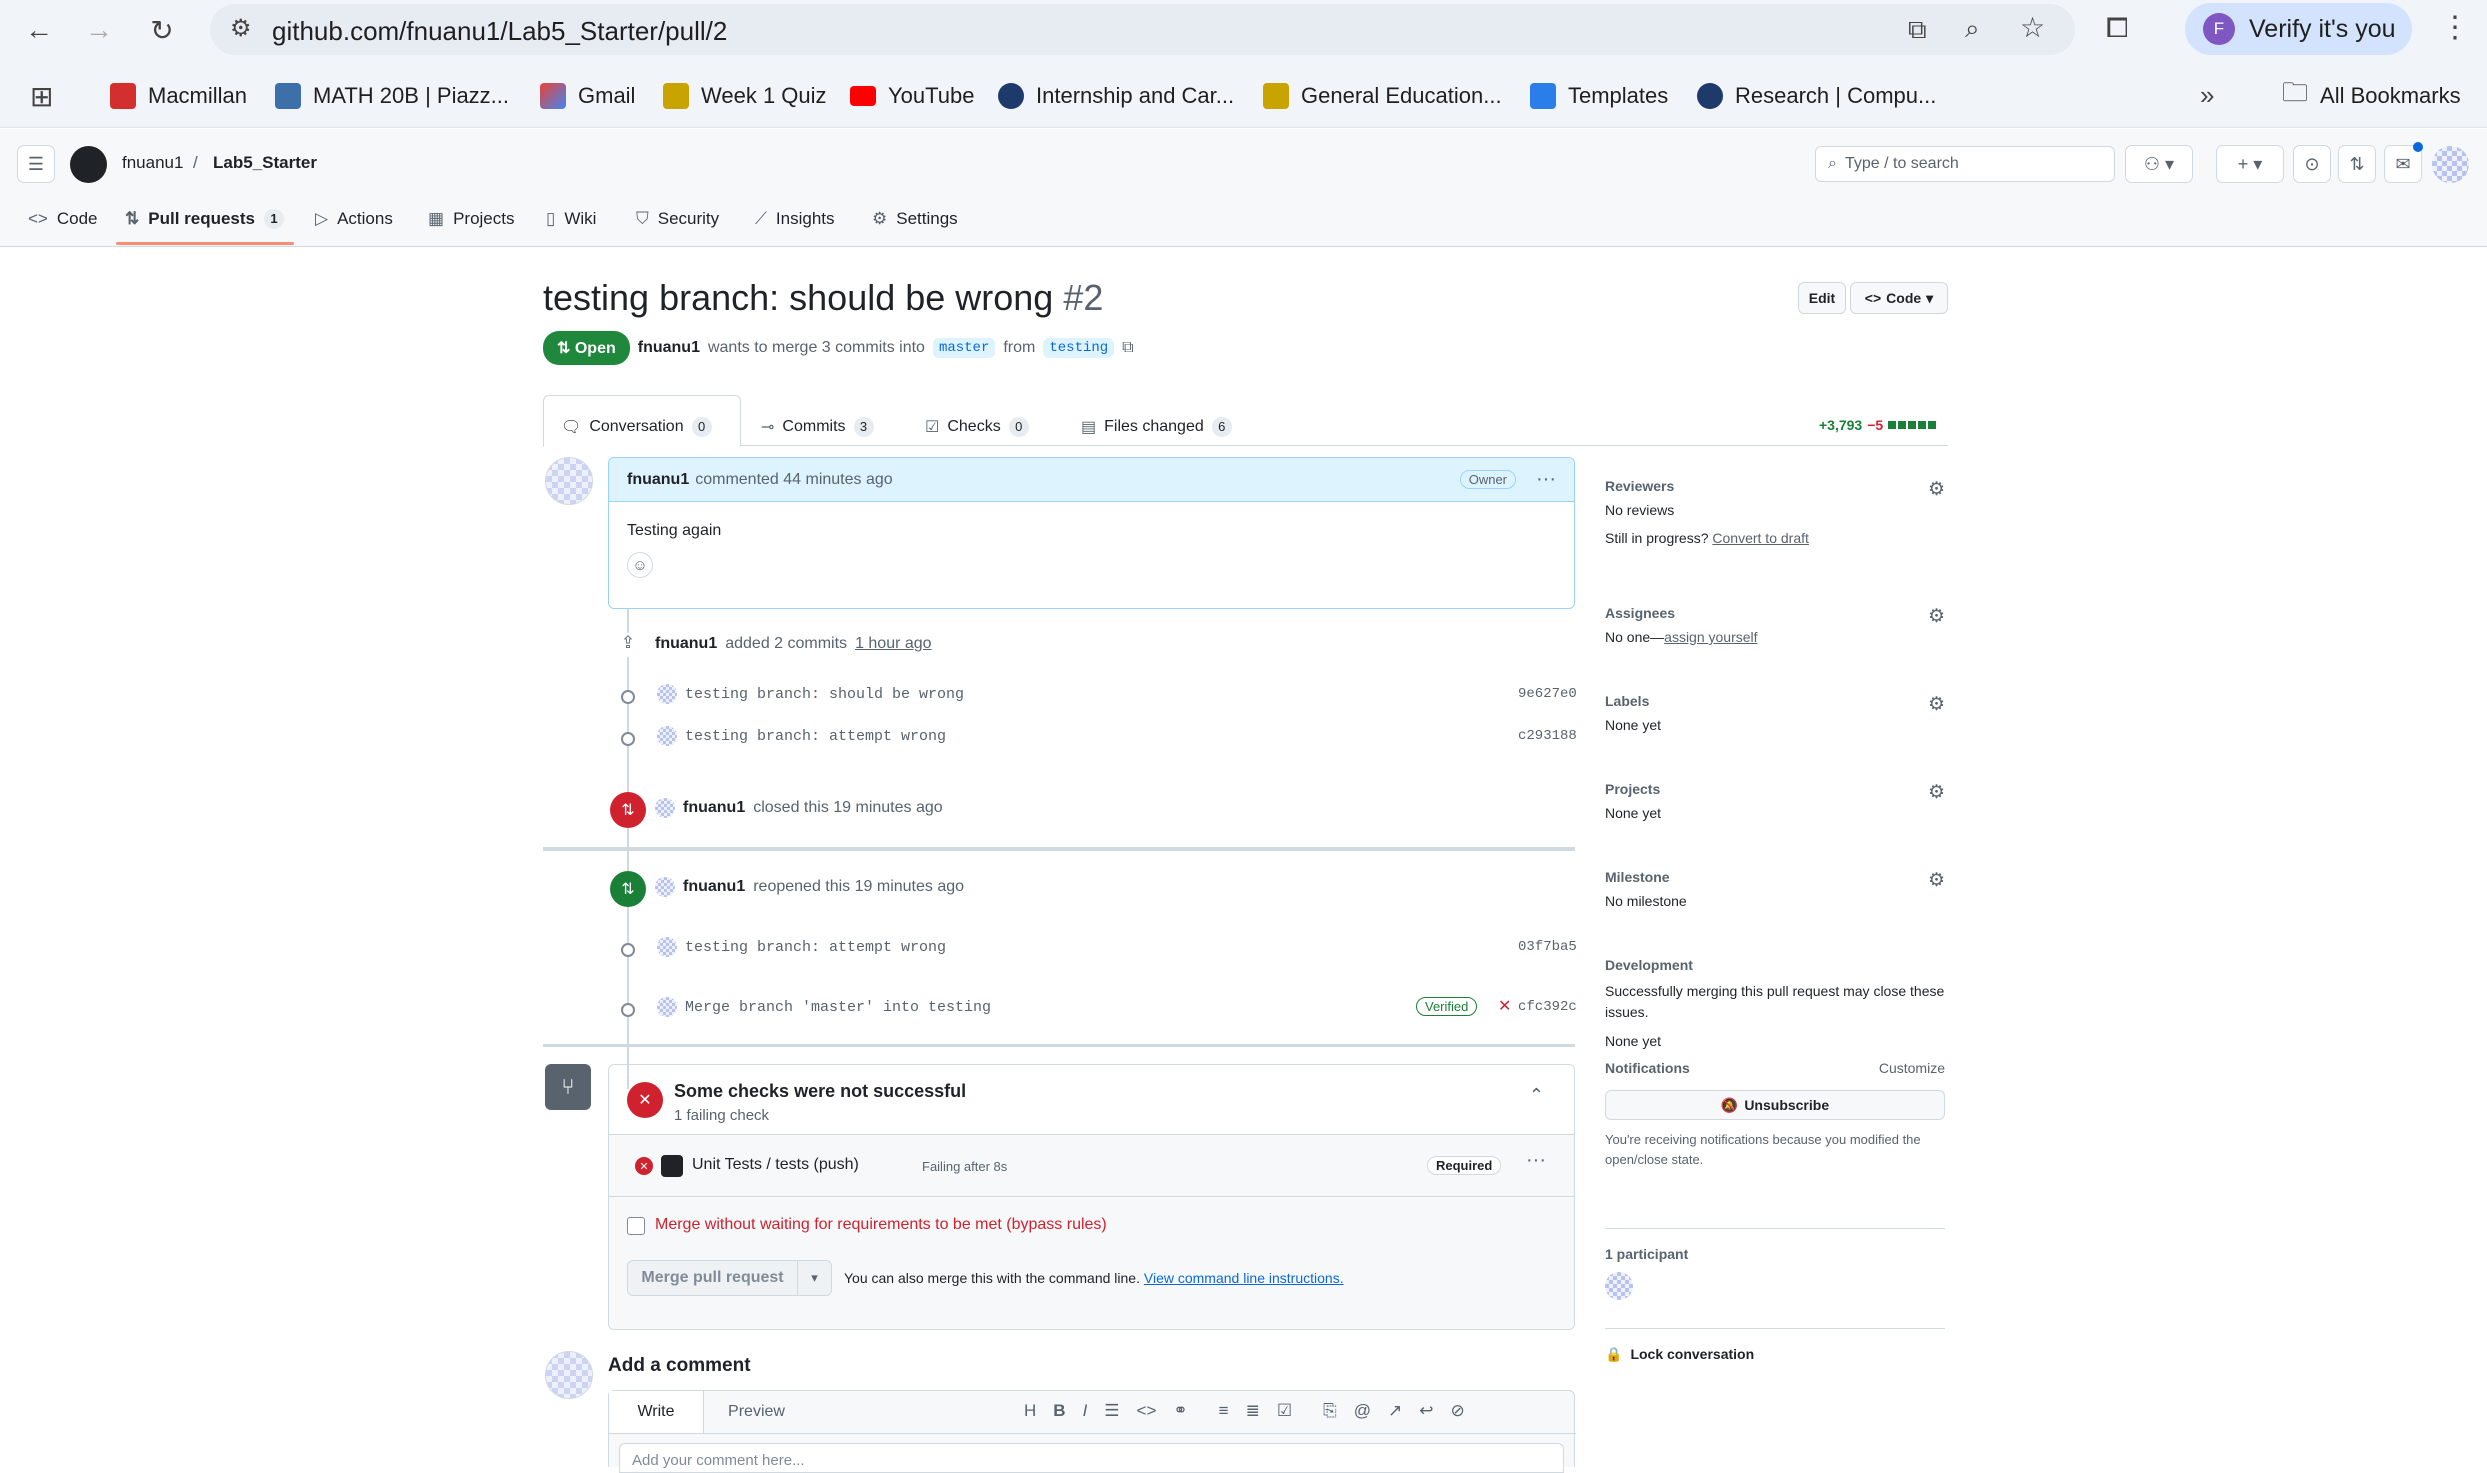 This screenshot has height=1473, width=2487. I want to click on commit-message: testing branch: should be wrong, so click(824, 694).